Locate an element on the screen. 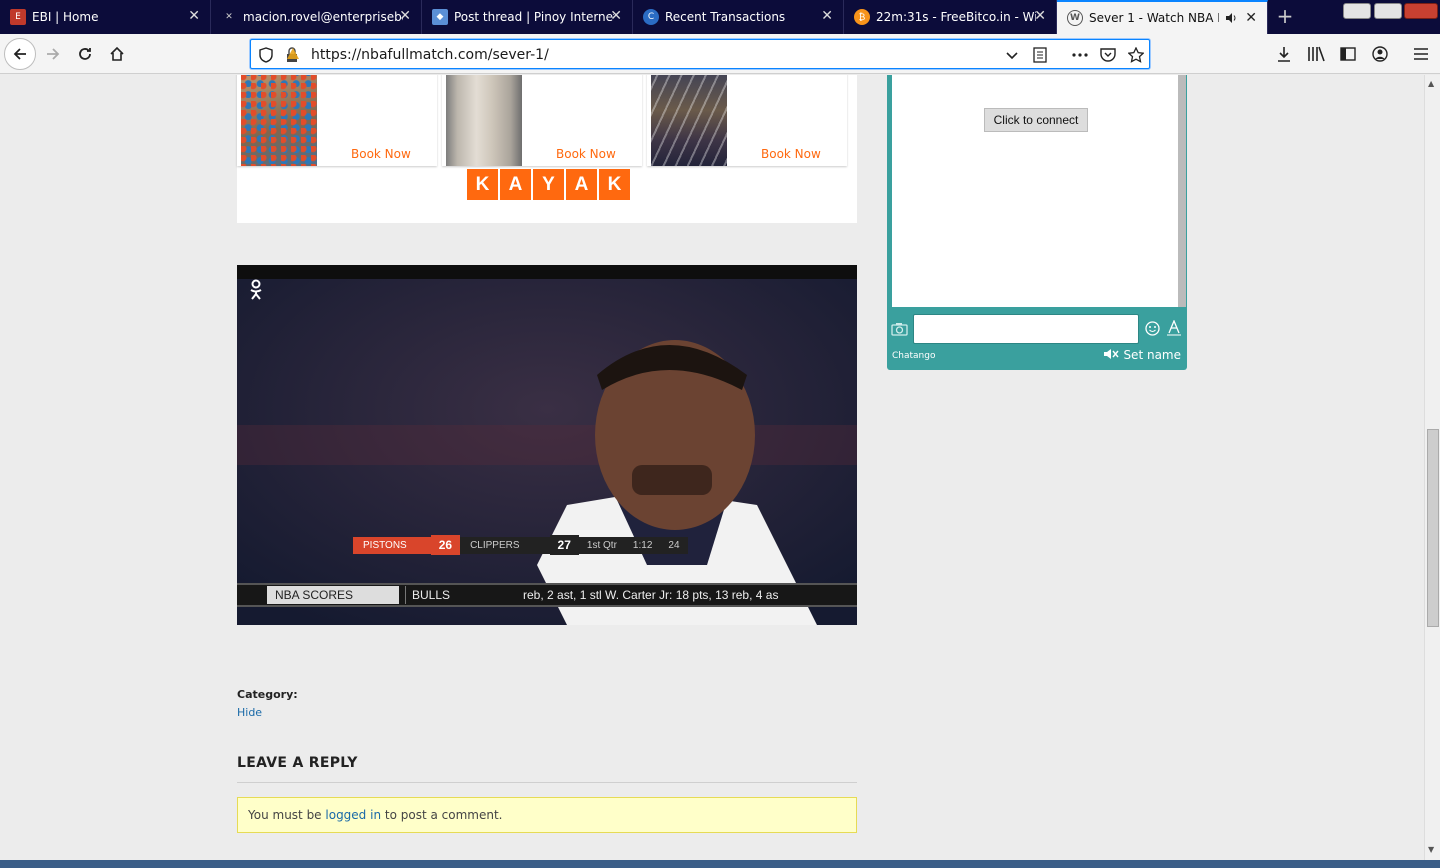  tab-recent-transactions: C Recent Transactions ✕ is located at coordinates (738, 17).